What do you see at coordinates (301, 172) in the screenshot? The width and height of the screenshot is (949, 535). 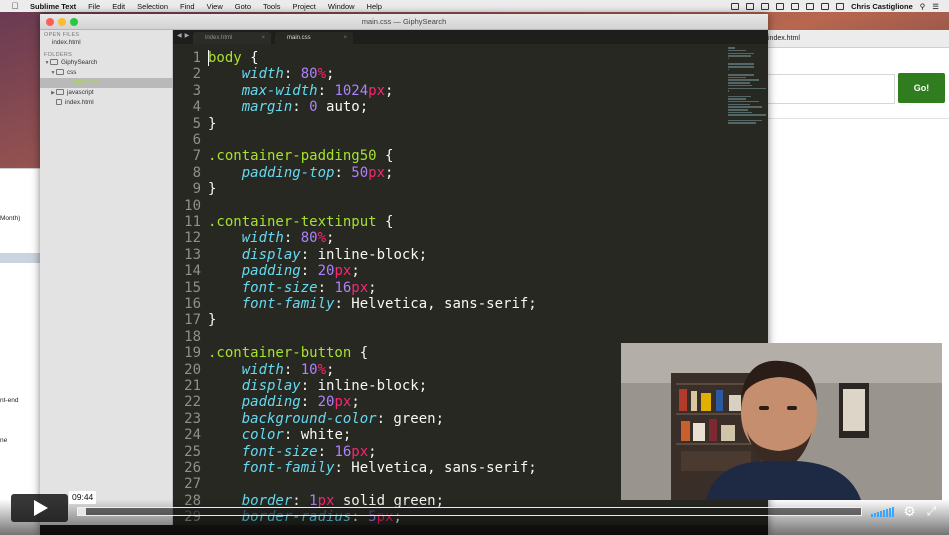 I see `code-line: padding-top: 50px;` at bounding box center [301, 172].